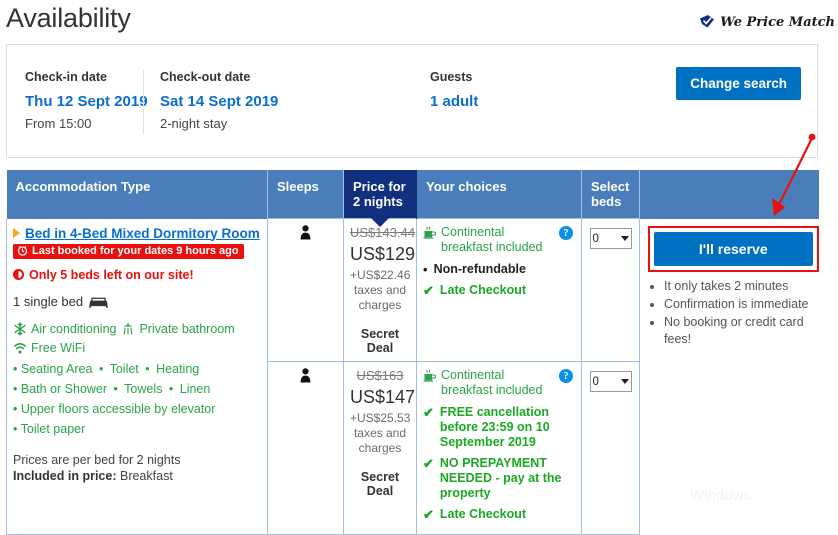  I want to click on guests-block: Guests 1 adult, so click(505, 93).